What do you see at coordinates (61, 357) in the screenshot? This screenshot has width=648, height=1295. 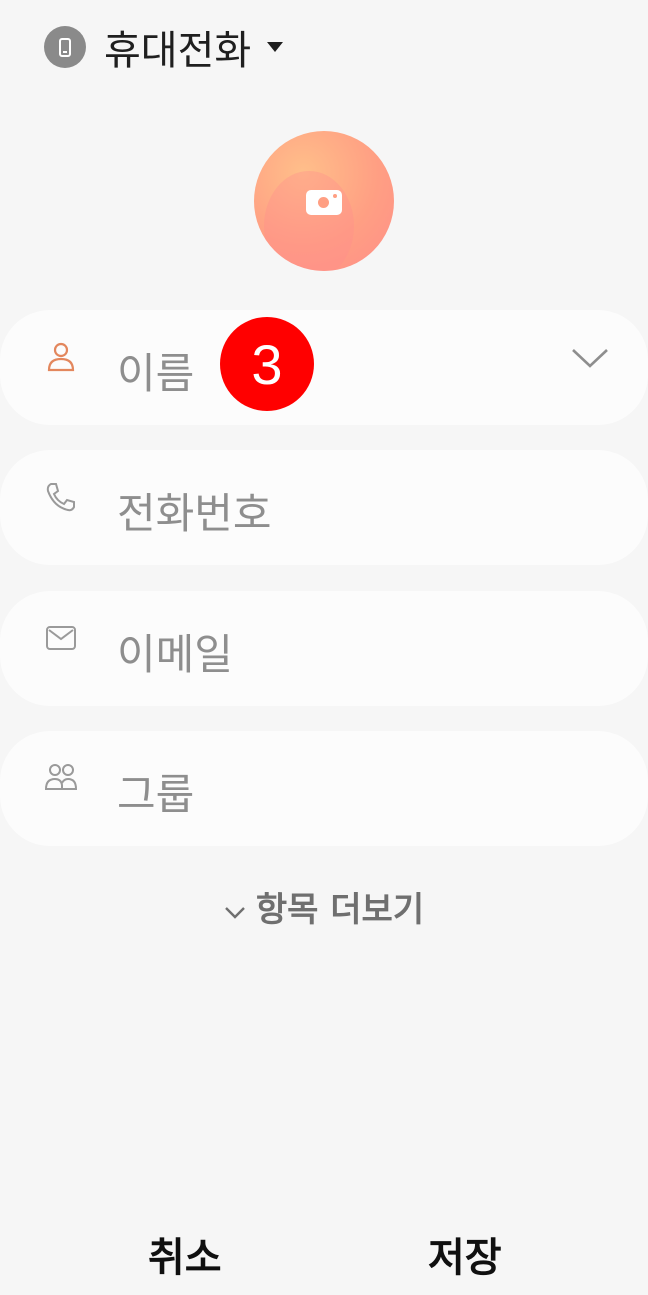 I see `person-icon` at bounding box center [61, 357].